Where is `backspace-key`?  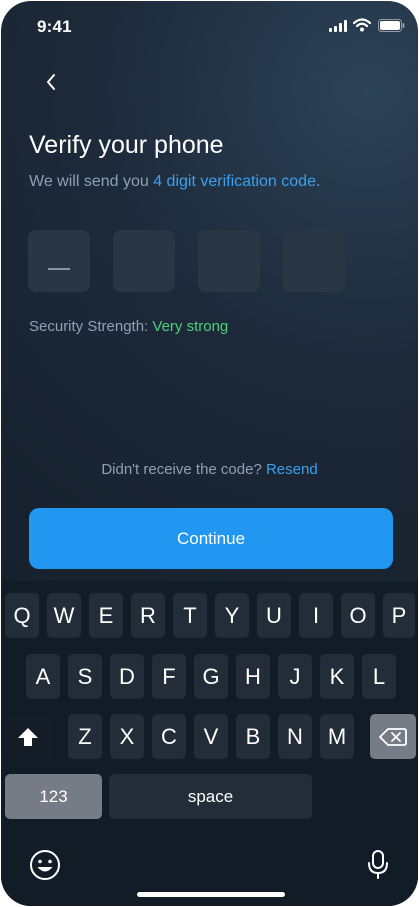
backspace-key is located at coordinates (393, 736).